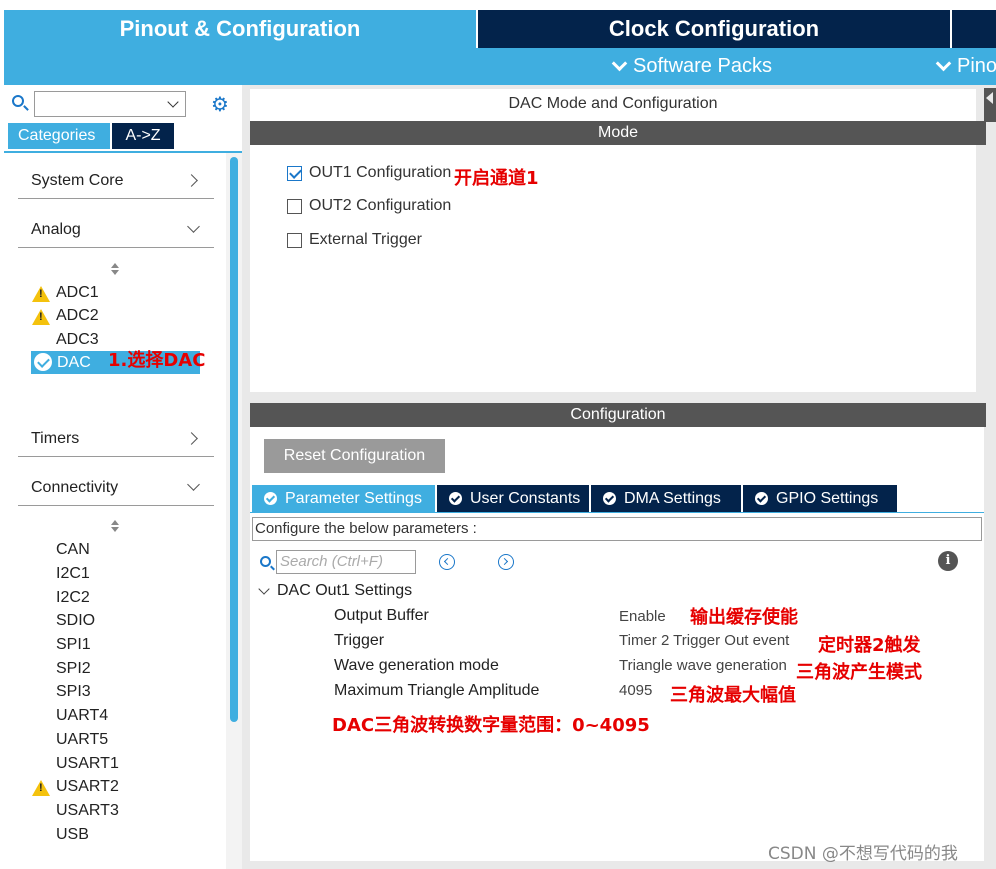 The width and height of the screenshot is (996, 869). I want to click on peripheral-usart3: USART3, so click(87, 811).